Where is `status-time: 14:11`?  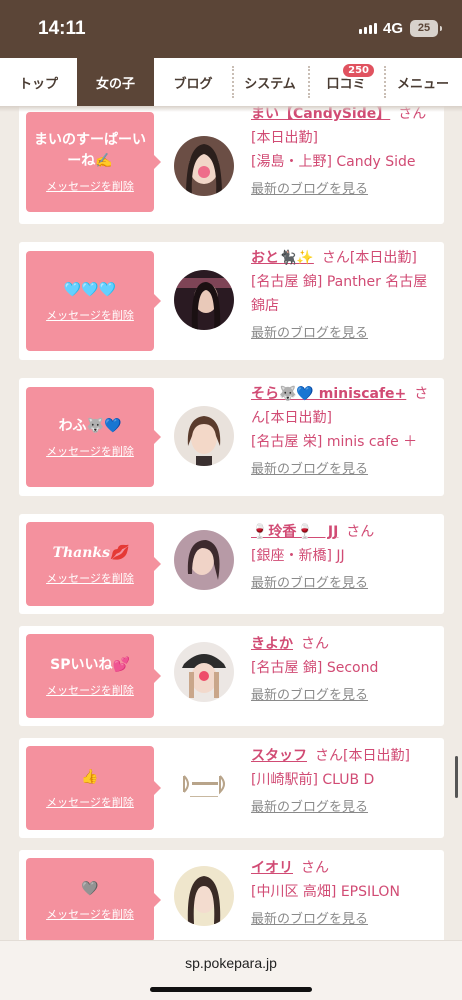 status-time: 14:11 is located at coordinates (62, 28).